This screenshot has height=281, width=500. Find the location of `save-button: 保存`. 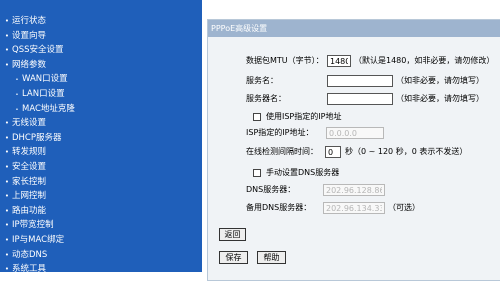

save-button: 保存 is located at coordinates (233, 257).